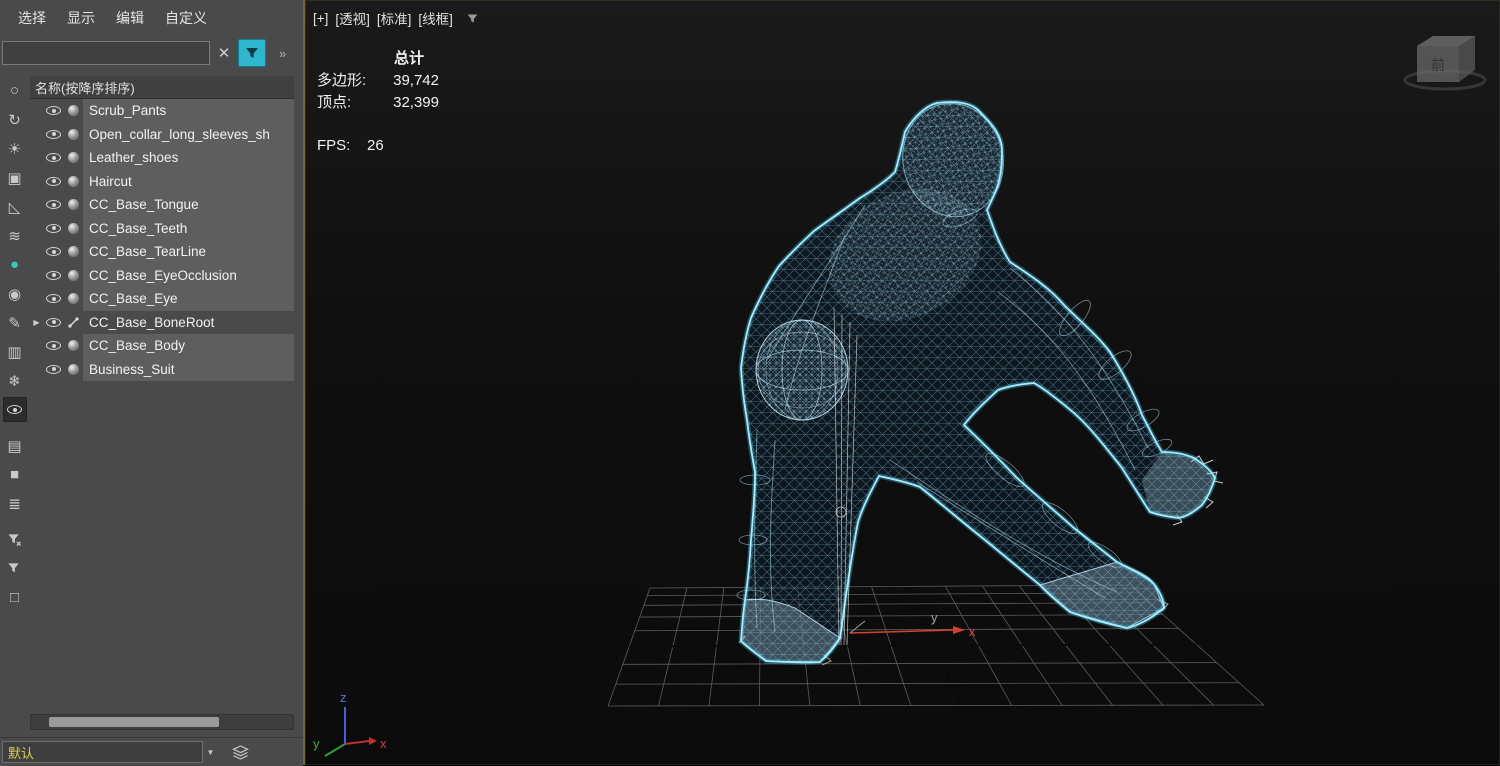 Image resolution: width=1500 pixels, height=766 pixels. Describe the element at coordinates (240, 752) in the screenshot. I see `layers-icon` at that location.